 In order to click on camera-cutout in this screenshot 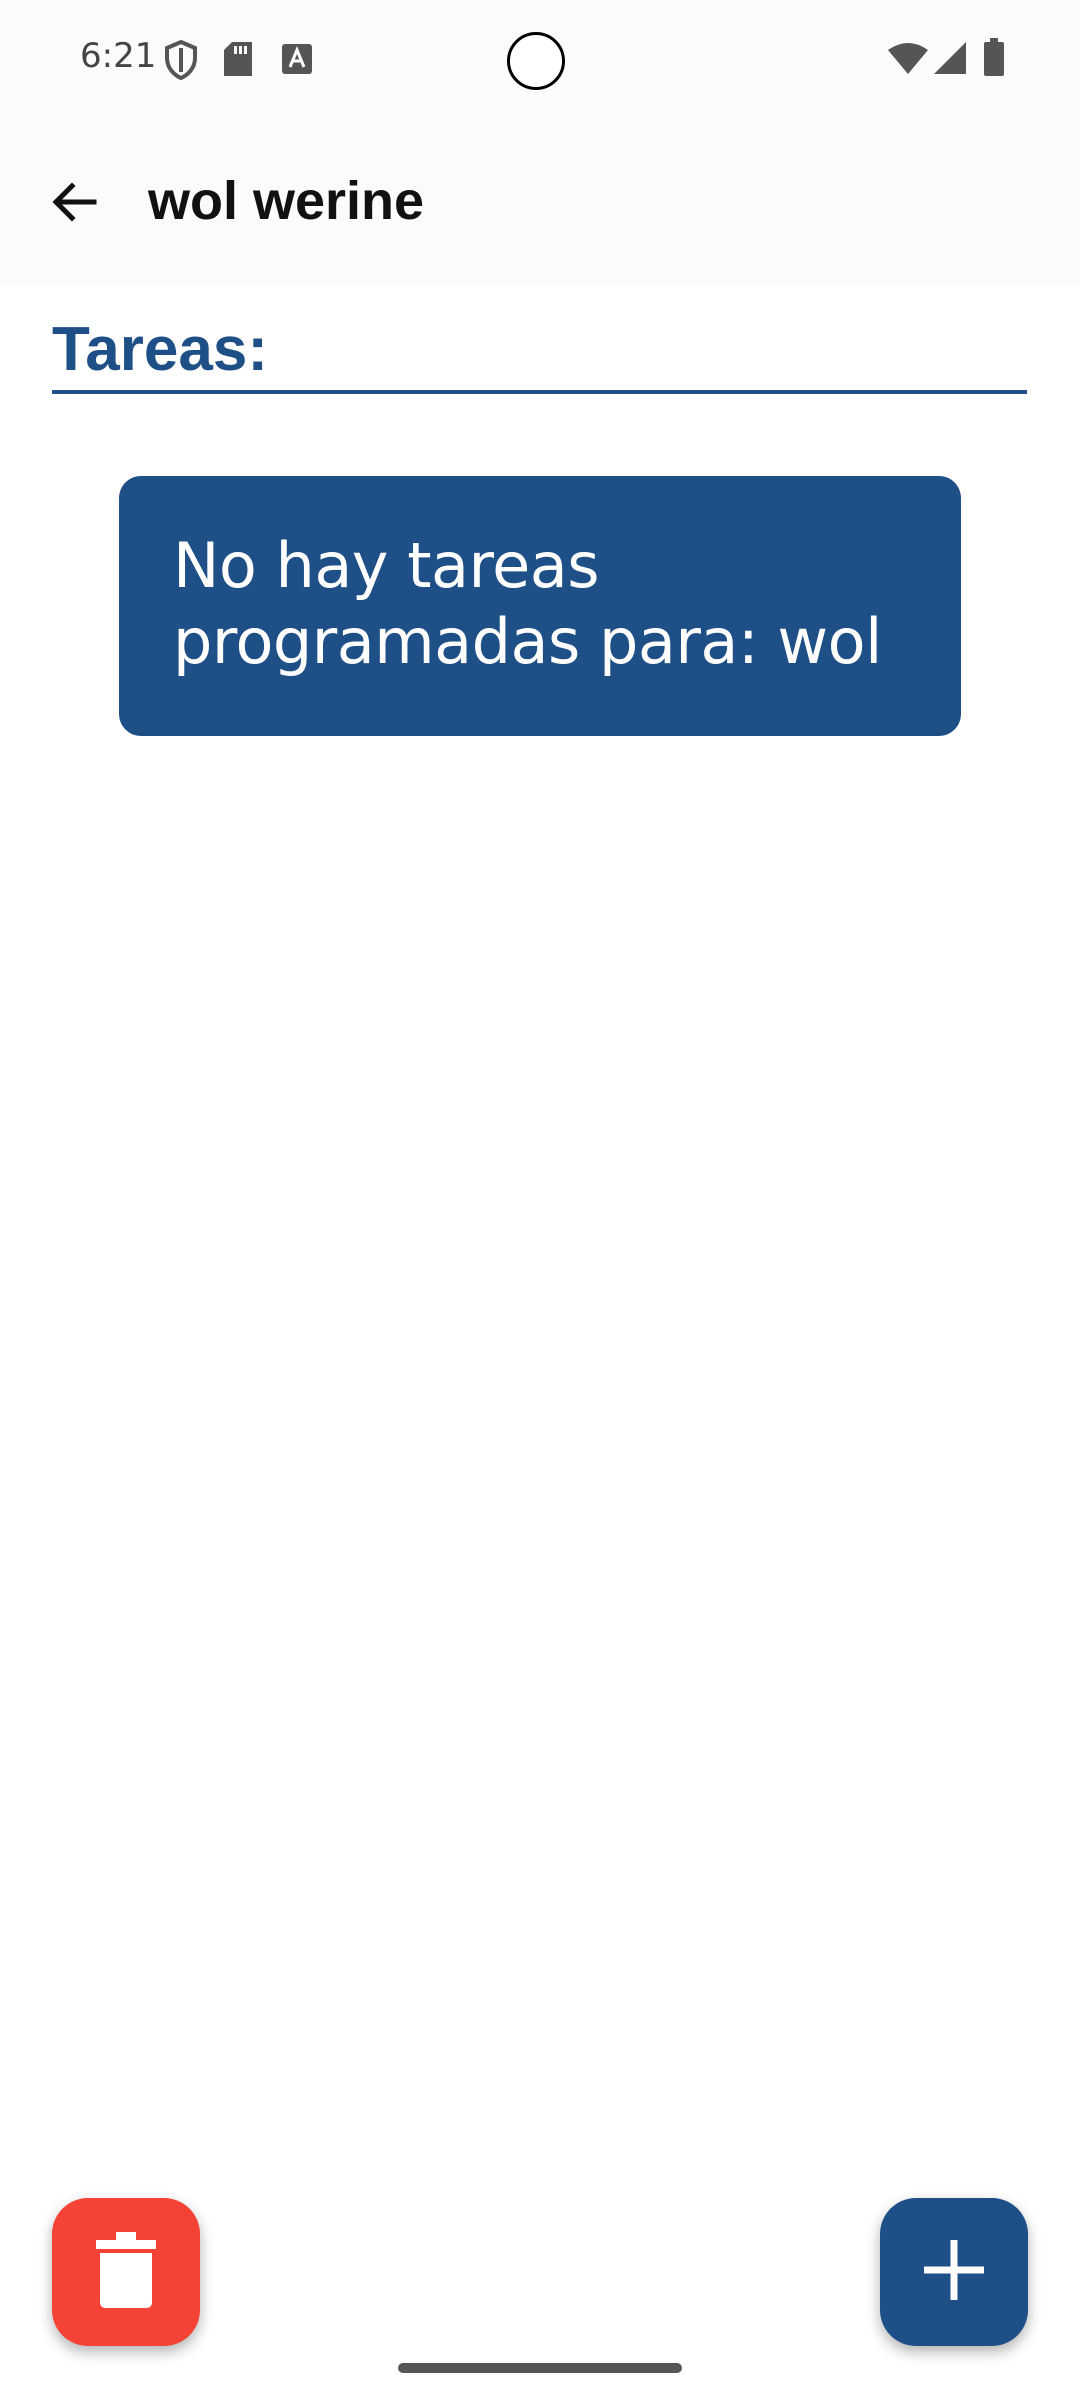, I will do `click(536, 61)`.